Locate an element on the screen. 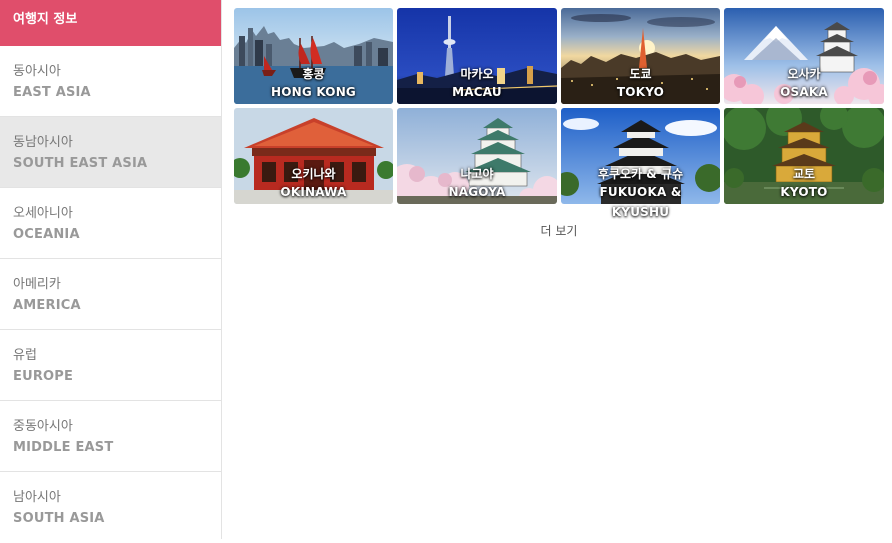 The image size is (892, 543). destination-tile-osaka: 오사카 OSAKA is located at coordinates (804, 56).